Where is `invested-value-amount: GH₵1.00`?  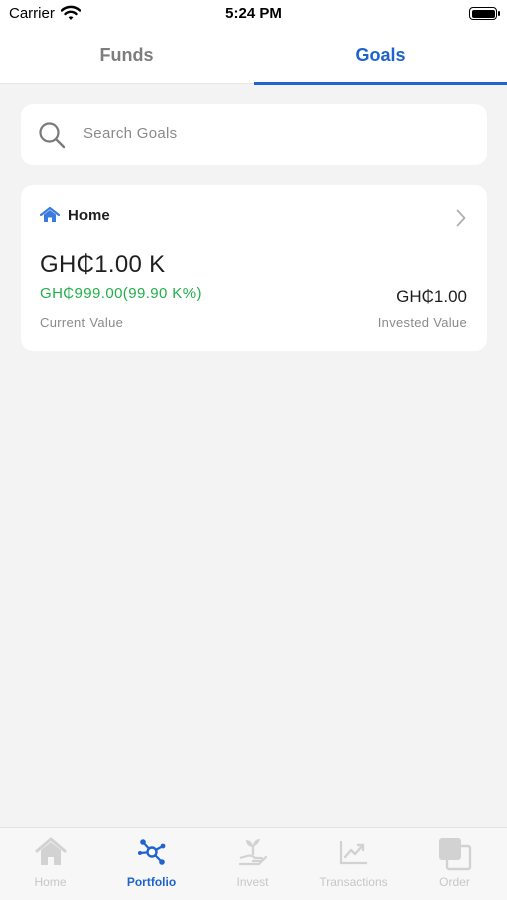
invested-value-amount: GH₵1.00 is located at coordinates (431, 296).